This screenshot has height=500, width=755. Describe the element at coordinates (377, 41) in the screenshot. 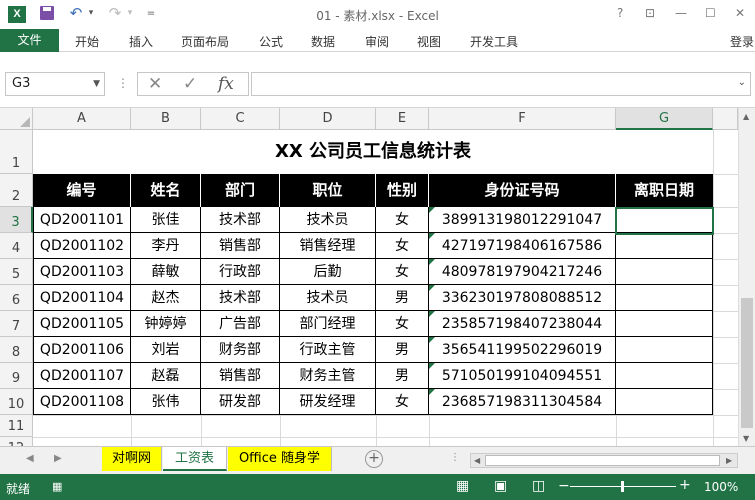

I see `tab-review: 审阅` at that location.